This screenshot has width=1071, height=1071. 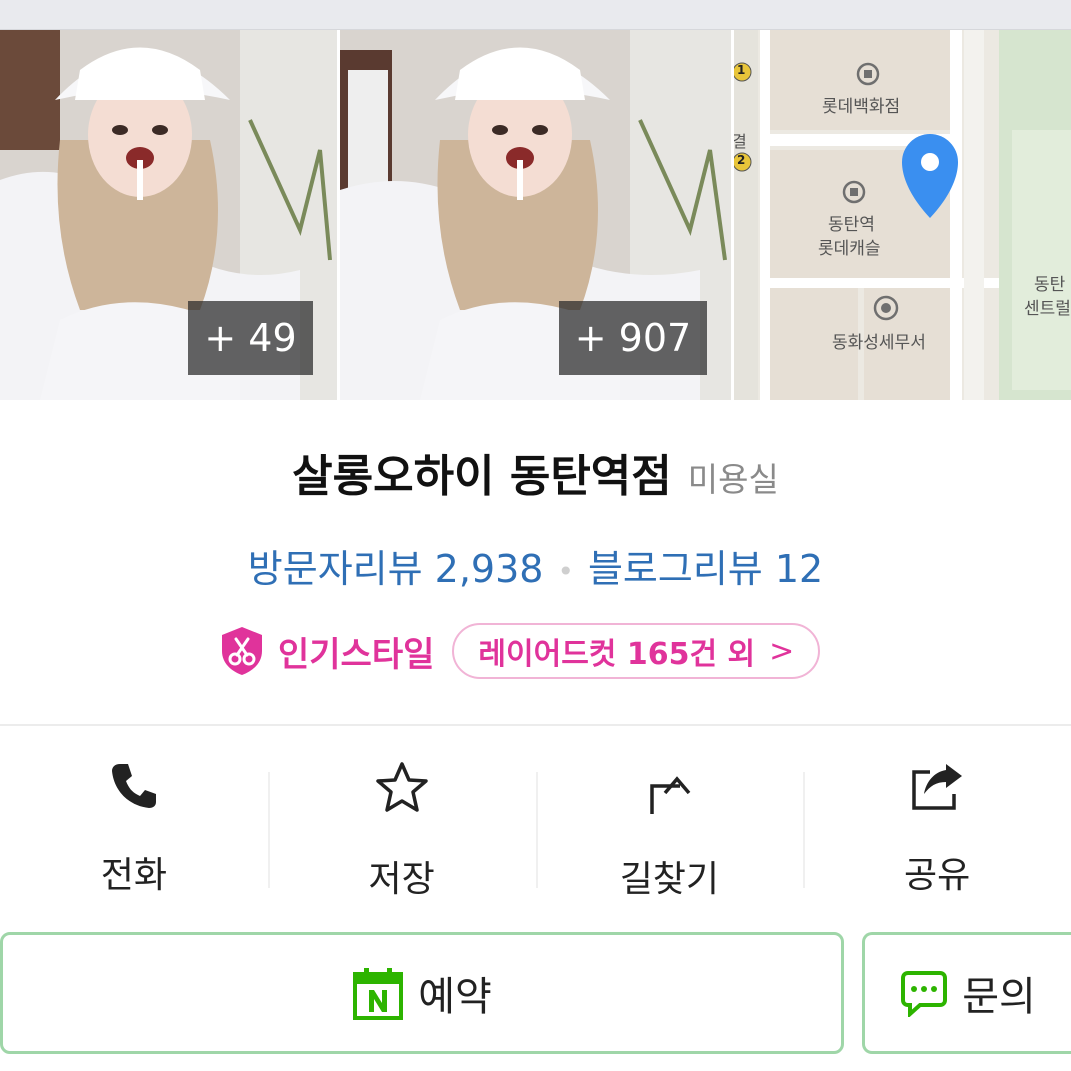 I want to click on share-label: 공유, so click(x=937, y=875).